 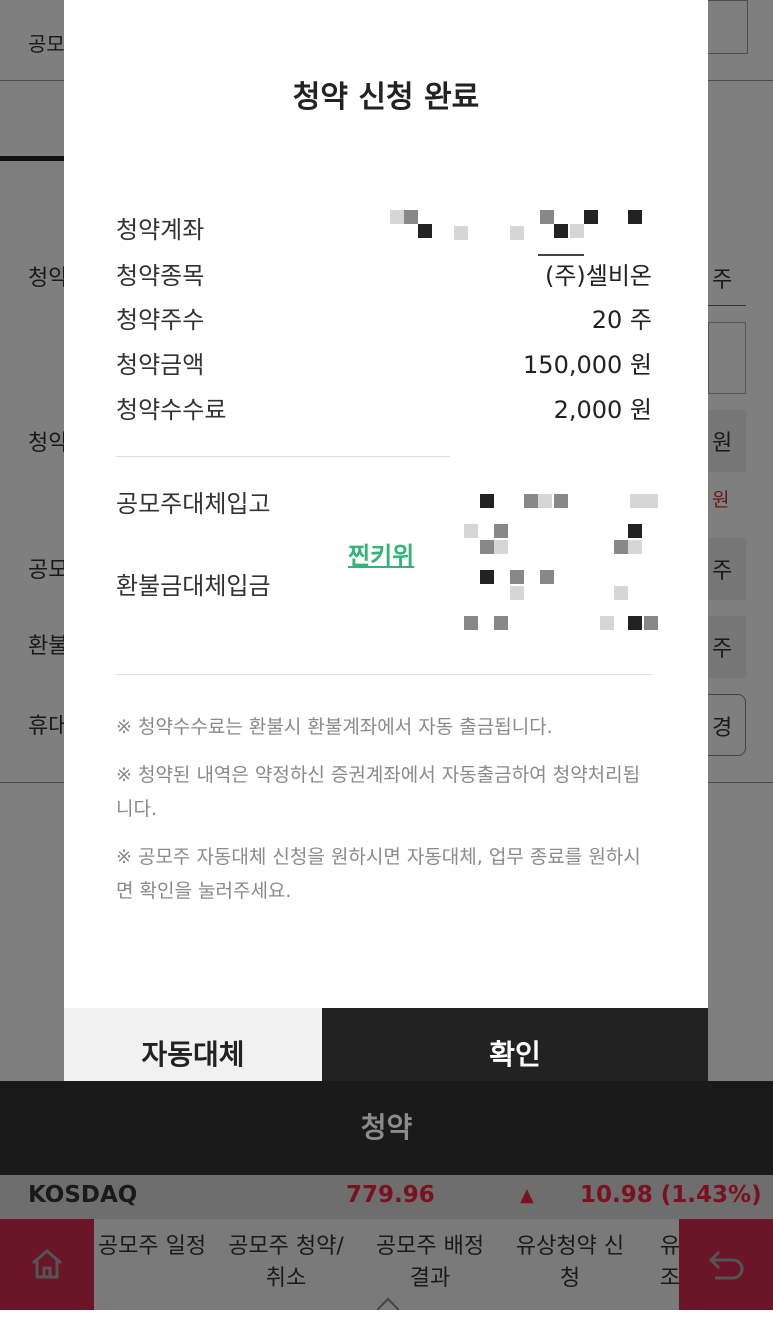 What do you see at coordinates (570, 1263) in the screenshot?
I see `nav-rights-subscribe: 유상청약 신청` at bounding box center [570, 1263].